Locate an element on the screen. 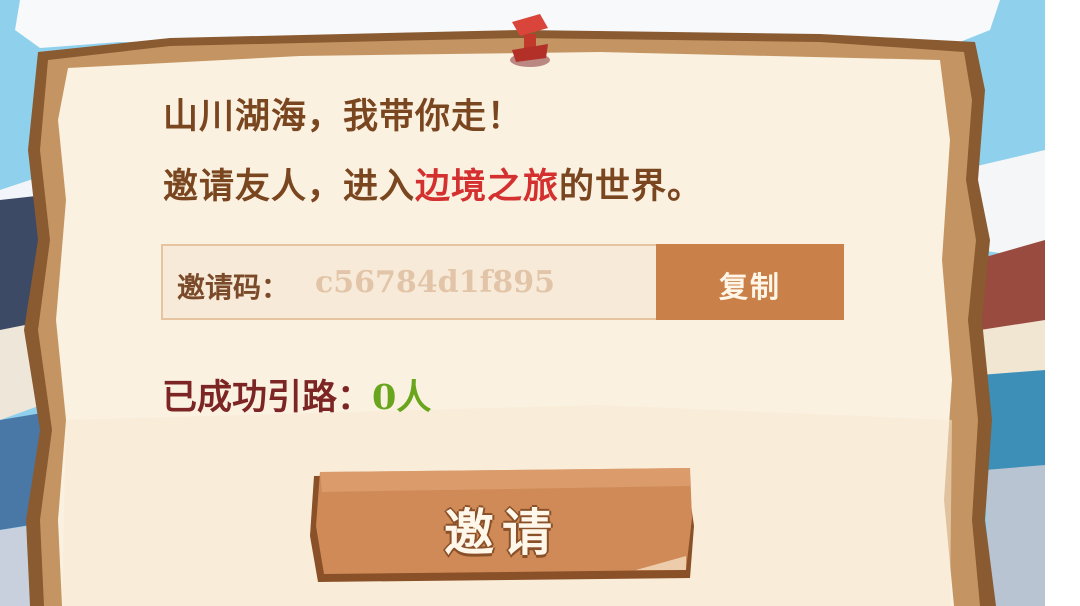  invite-button-label: 邀请 is located at coordinates (502, 532).